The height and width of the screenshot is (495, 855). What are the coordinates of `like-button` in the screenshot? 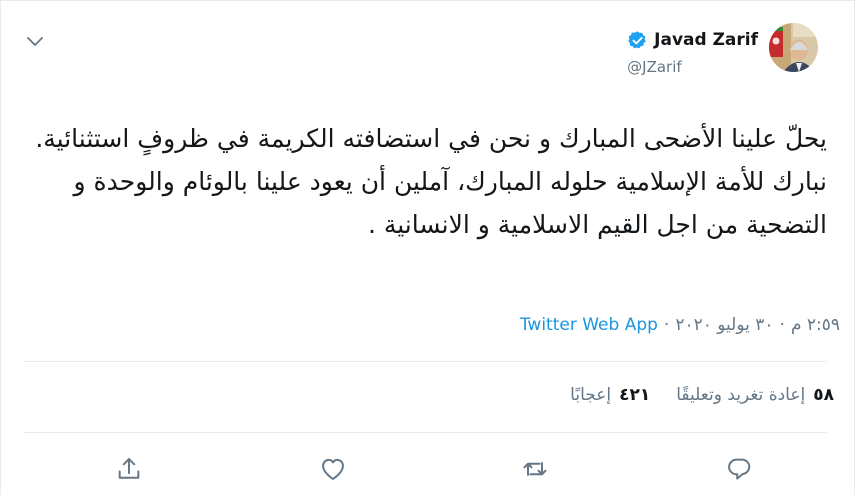 It's located at (333, 469).